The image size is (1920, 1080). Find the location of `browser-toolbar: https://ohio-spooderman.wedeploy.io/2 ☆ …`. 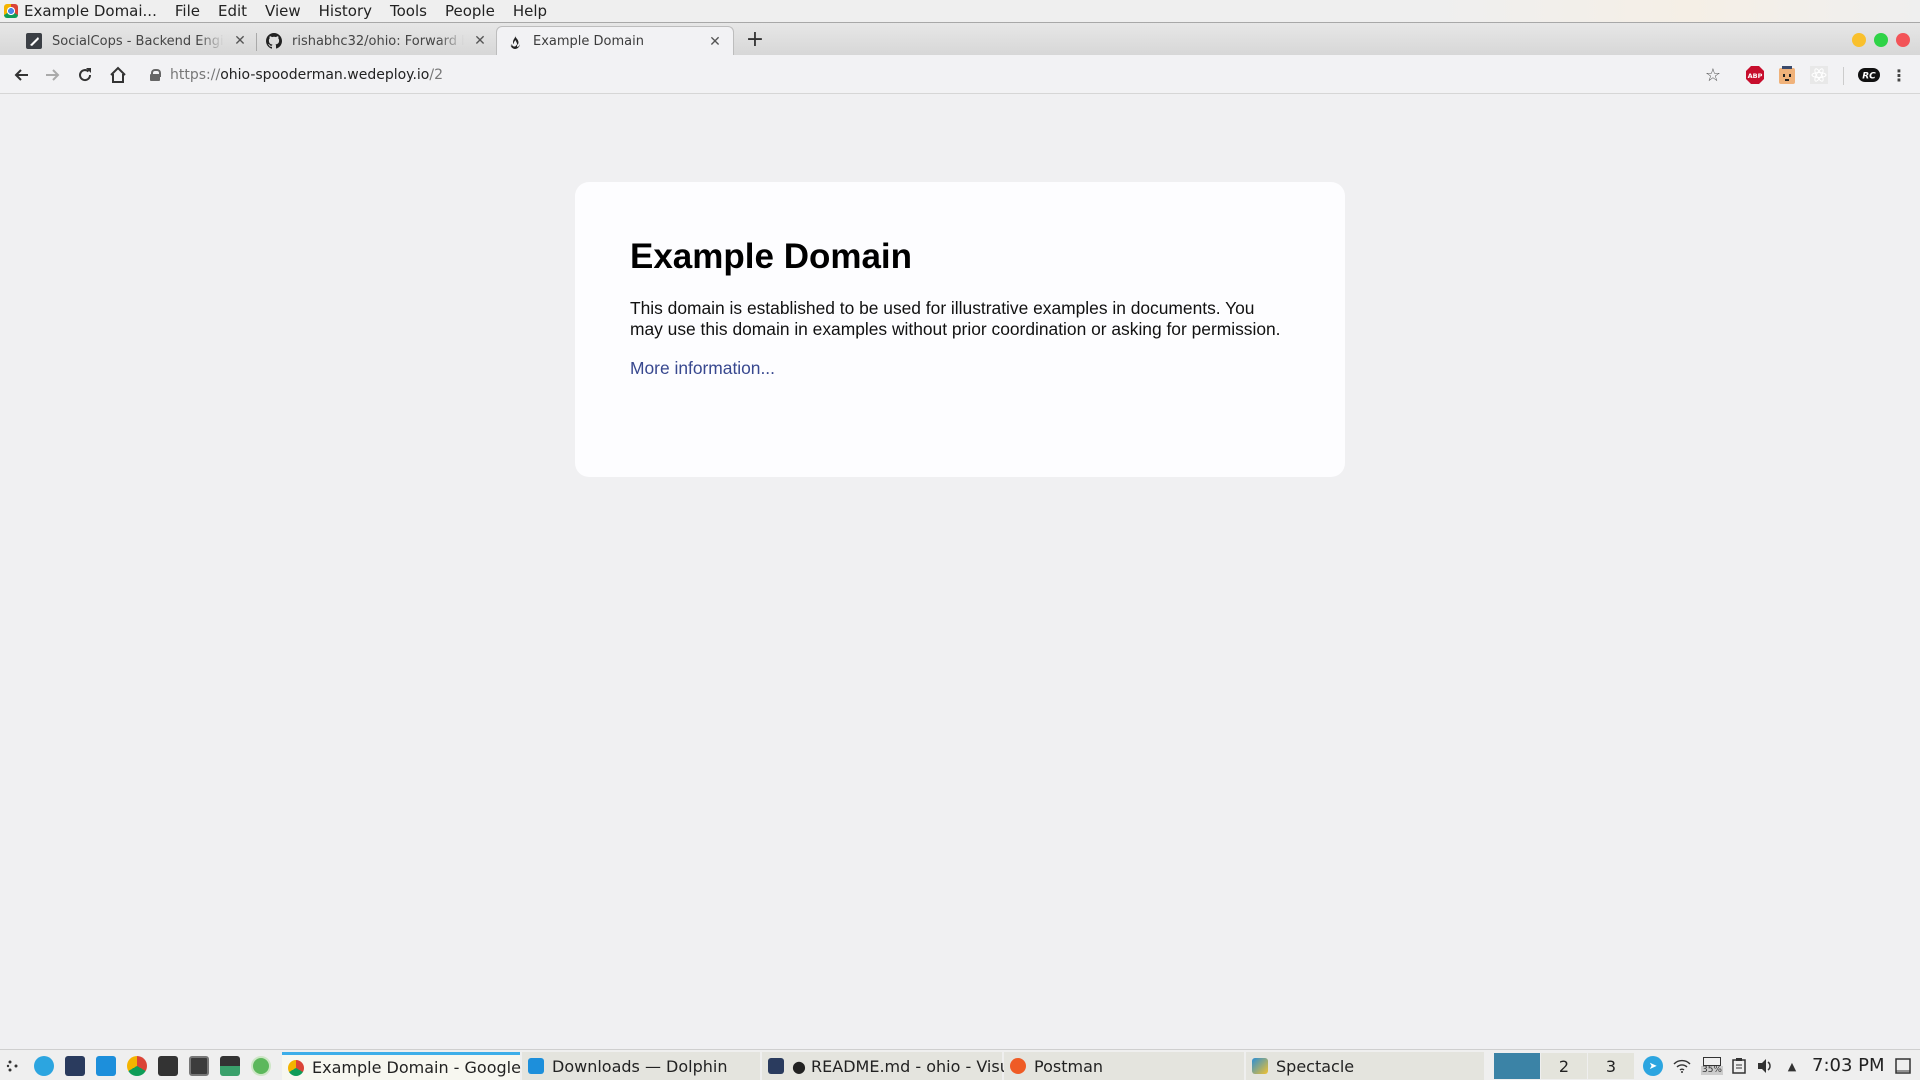

browser-toolbar: https://ohio-spooderman.wedeploy.io/2 ☆ … is located at coordinates (960, 74).